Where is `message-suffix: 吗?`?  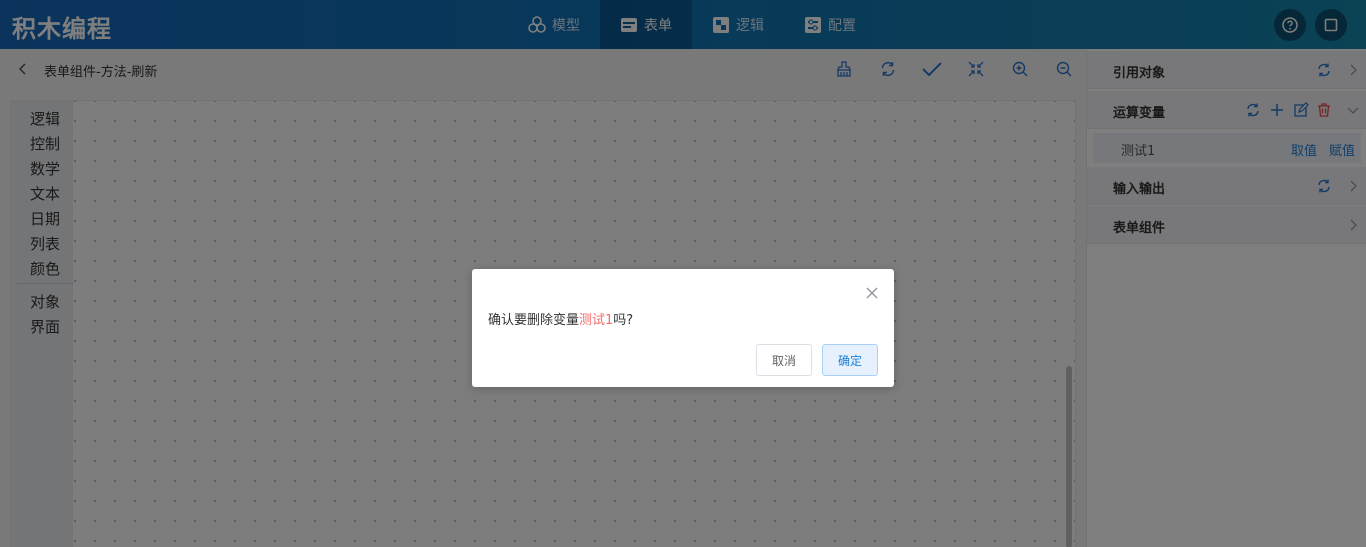 message-suffix: 吗? is located at coordinates (623, 320).